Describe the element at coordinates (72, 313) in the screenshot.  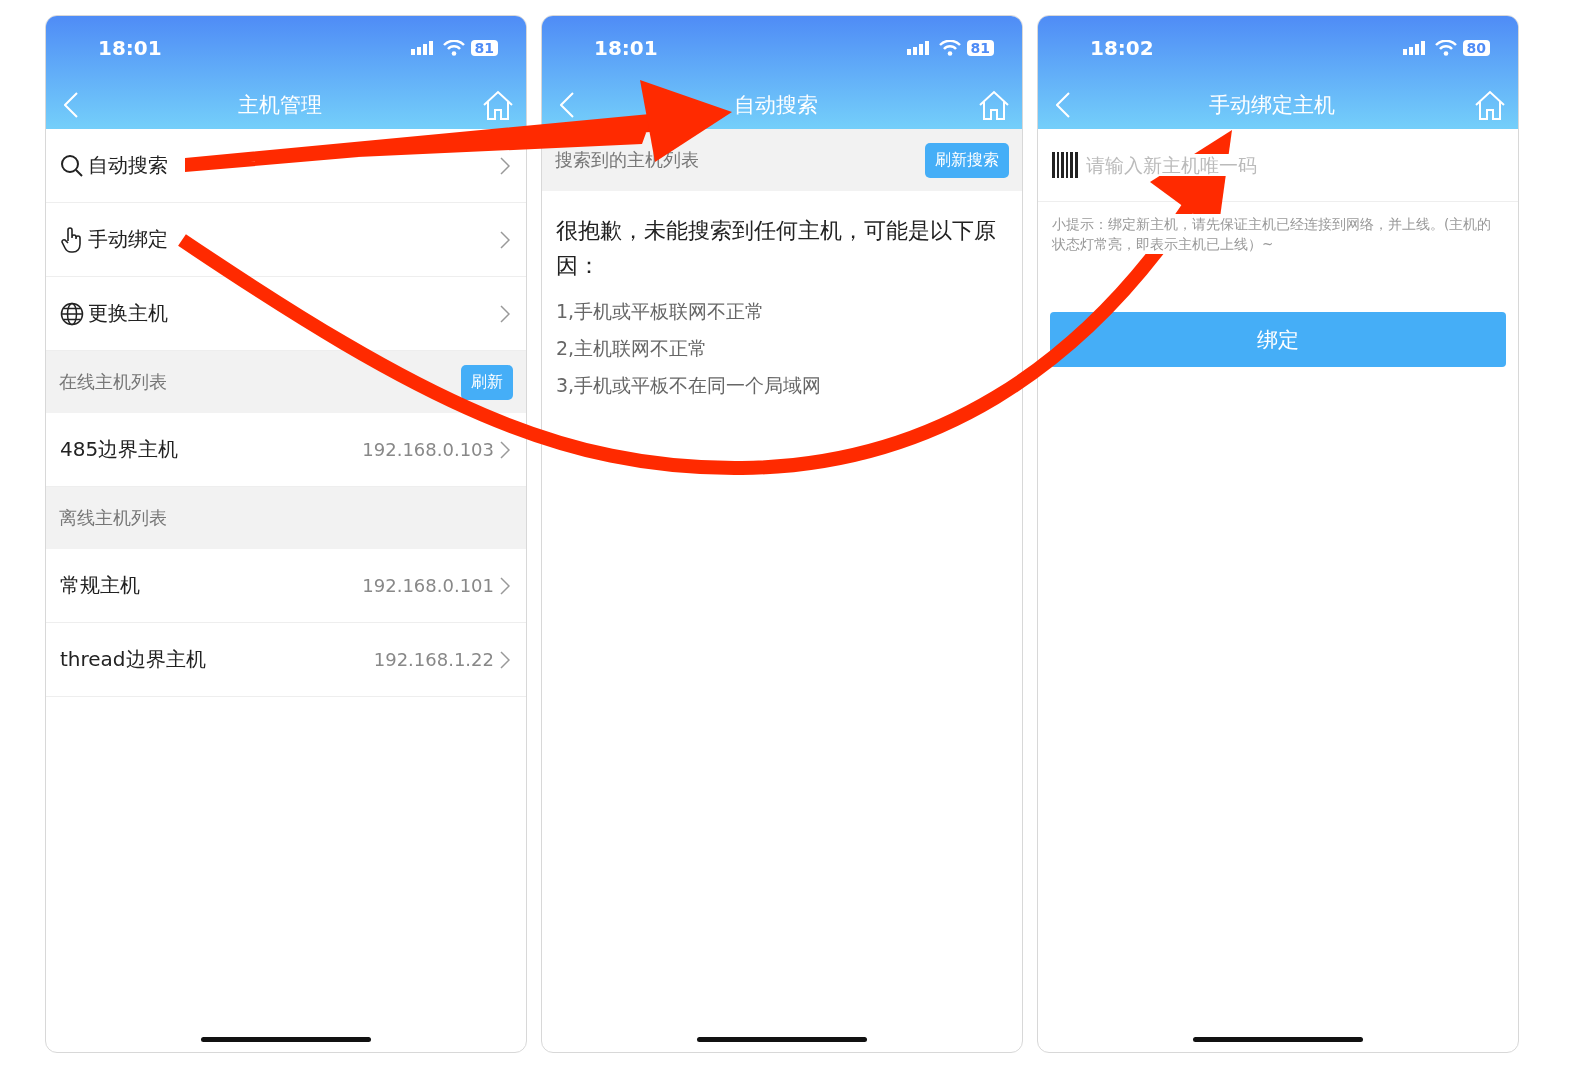
I see `globe-icon` at that location.